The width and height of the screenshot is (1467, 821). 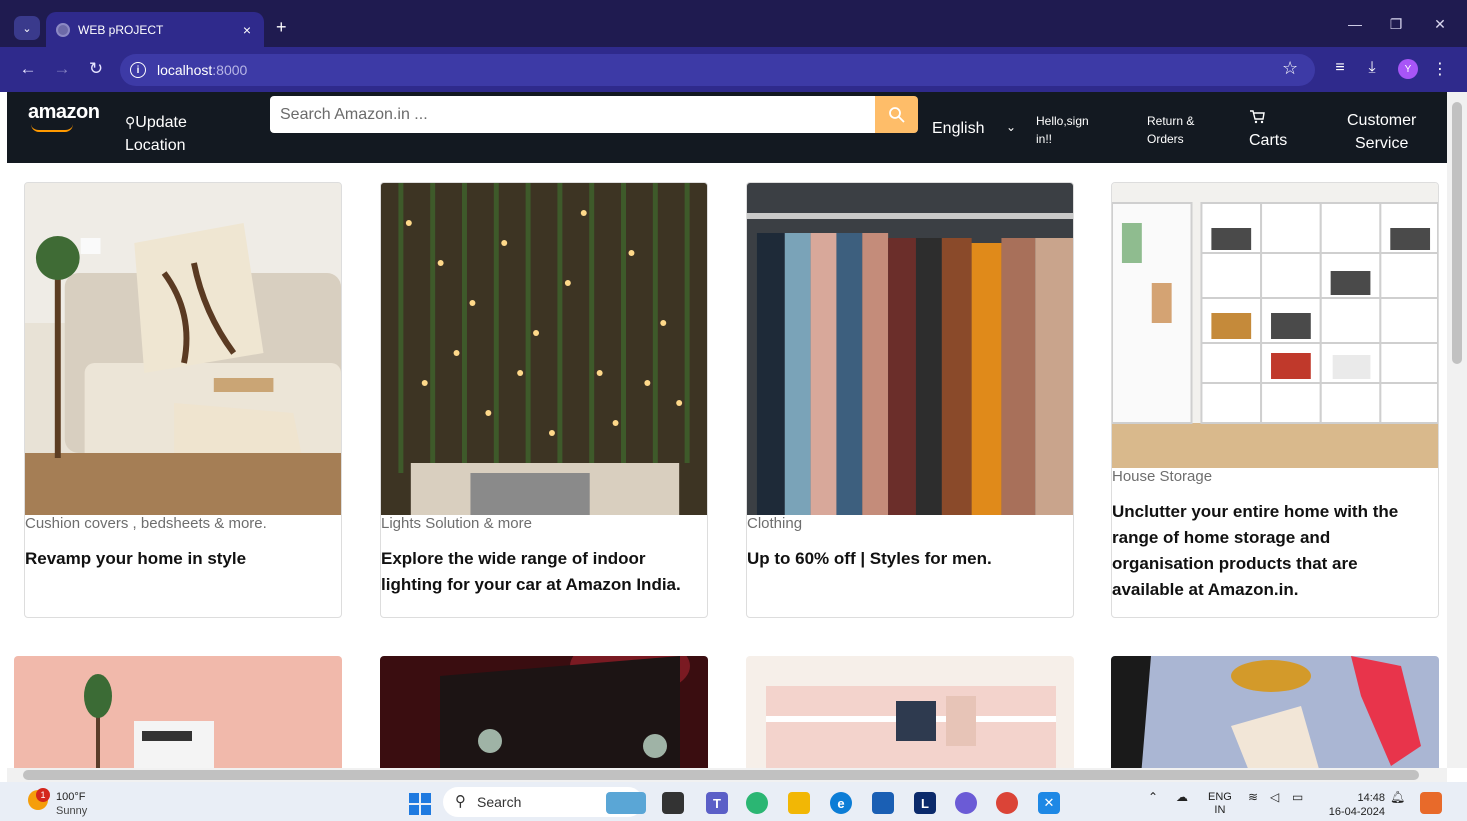 I want to click on amazon-logo: amazon, so click(x=64, y=112).